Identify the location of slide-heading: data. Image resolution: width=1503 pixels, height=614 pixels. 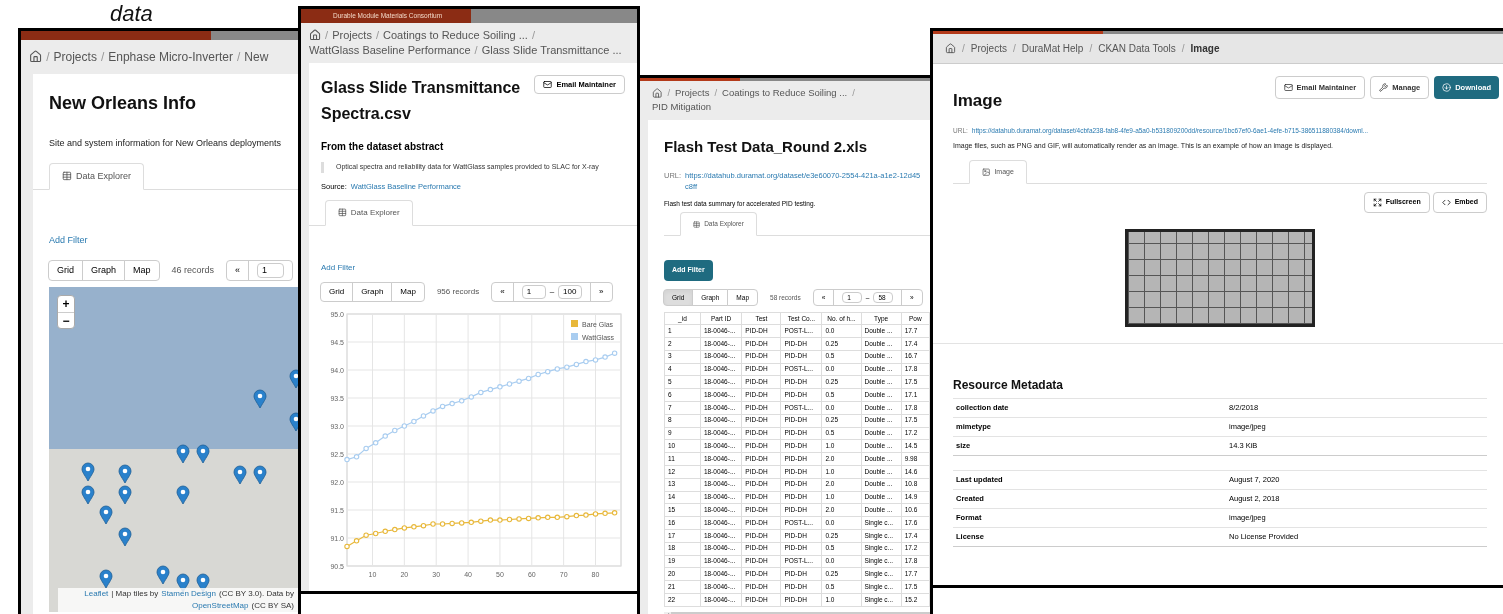
(131, 14).